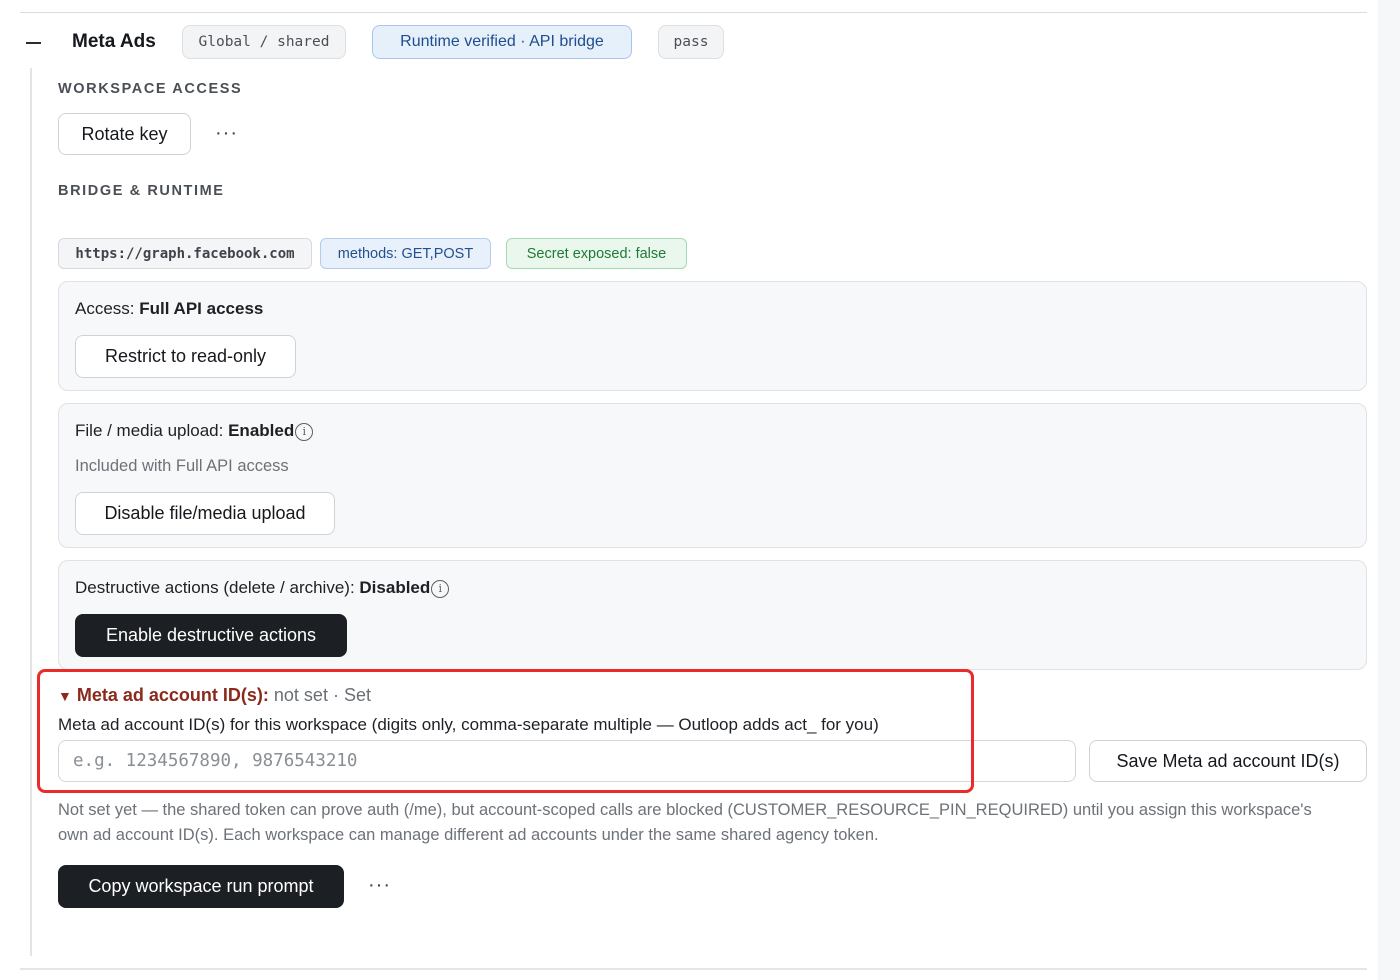 This screenshot has height=980, width=1400. I want to click on scope-chip: Global / shared, so click(264, 42).